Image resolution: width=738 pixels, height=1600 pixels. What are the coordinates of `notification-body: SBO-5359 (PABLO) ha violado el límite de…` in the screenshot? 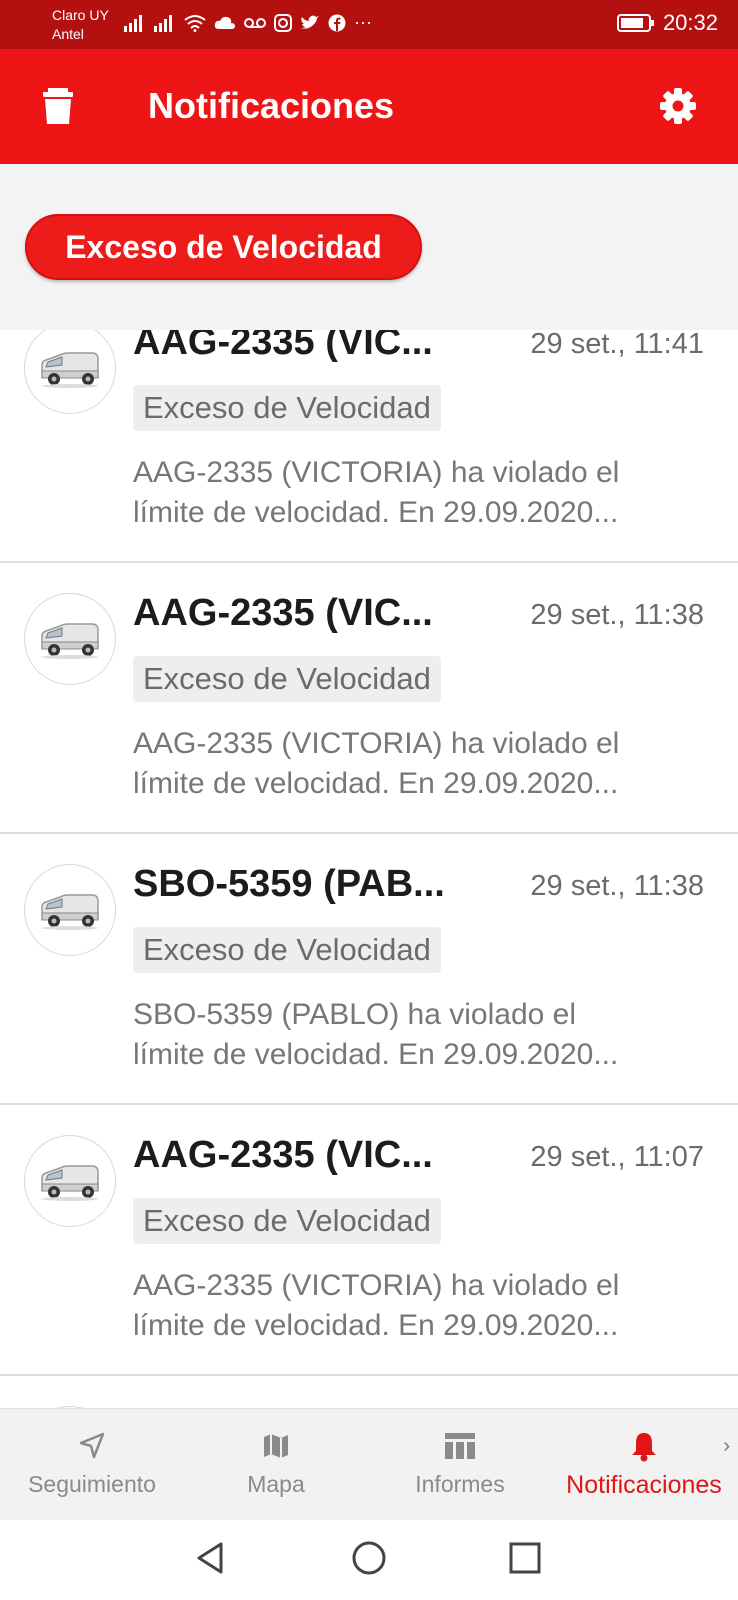 It's located at (413, 1035).